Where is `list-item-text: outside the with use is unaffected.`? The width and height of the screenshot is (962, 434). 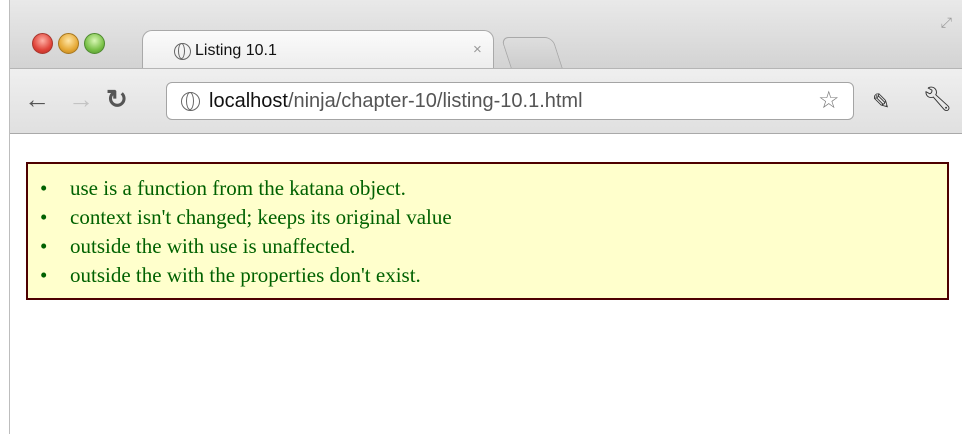
list-item-text: outside the with use is unaffected. is located at coordinates (213, 246).